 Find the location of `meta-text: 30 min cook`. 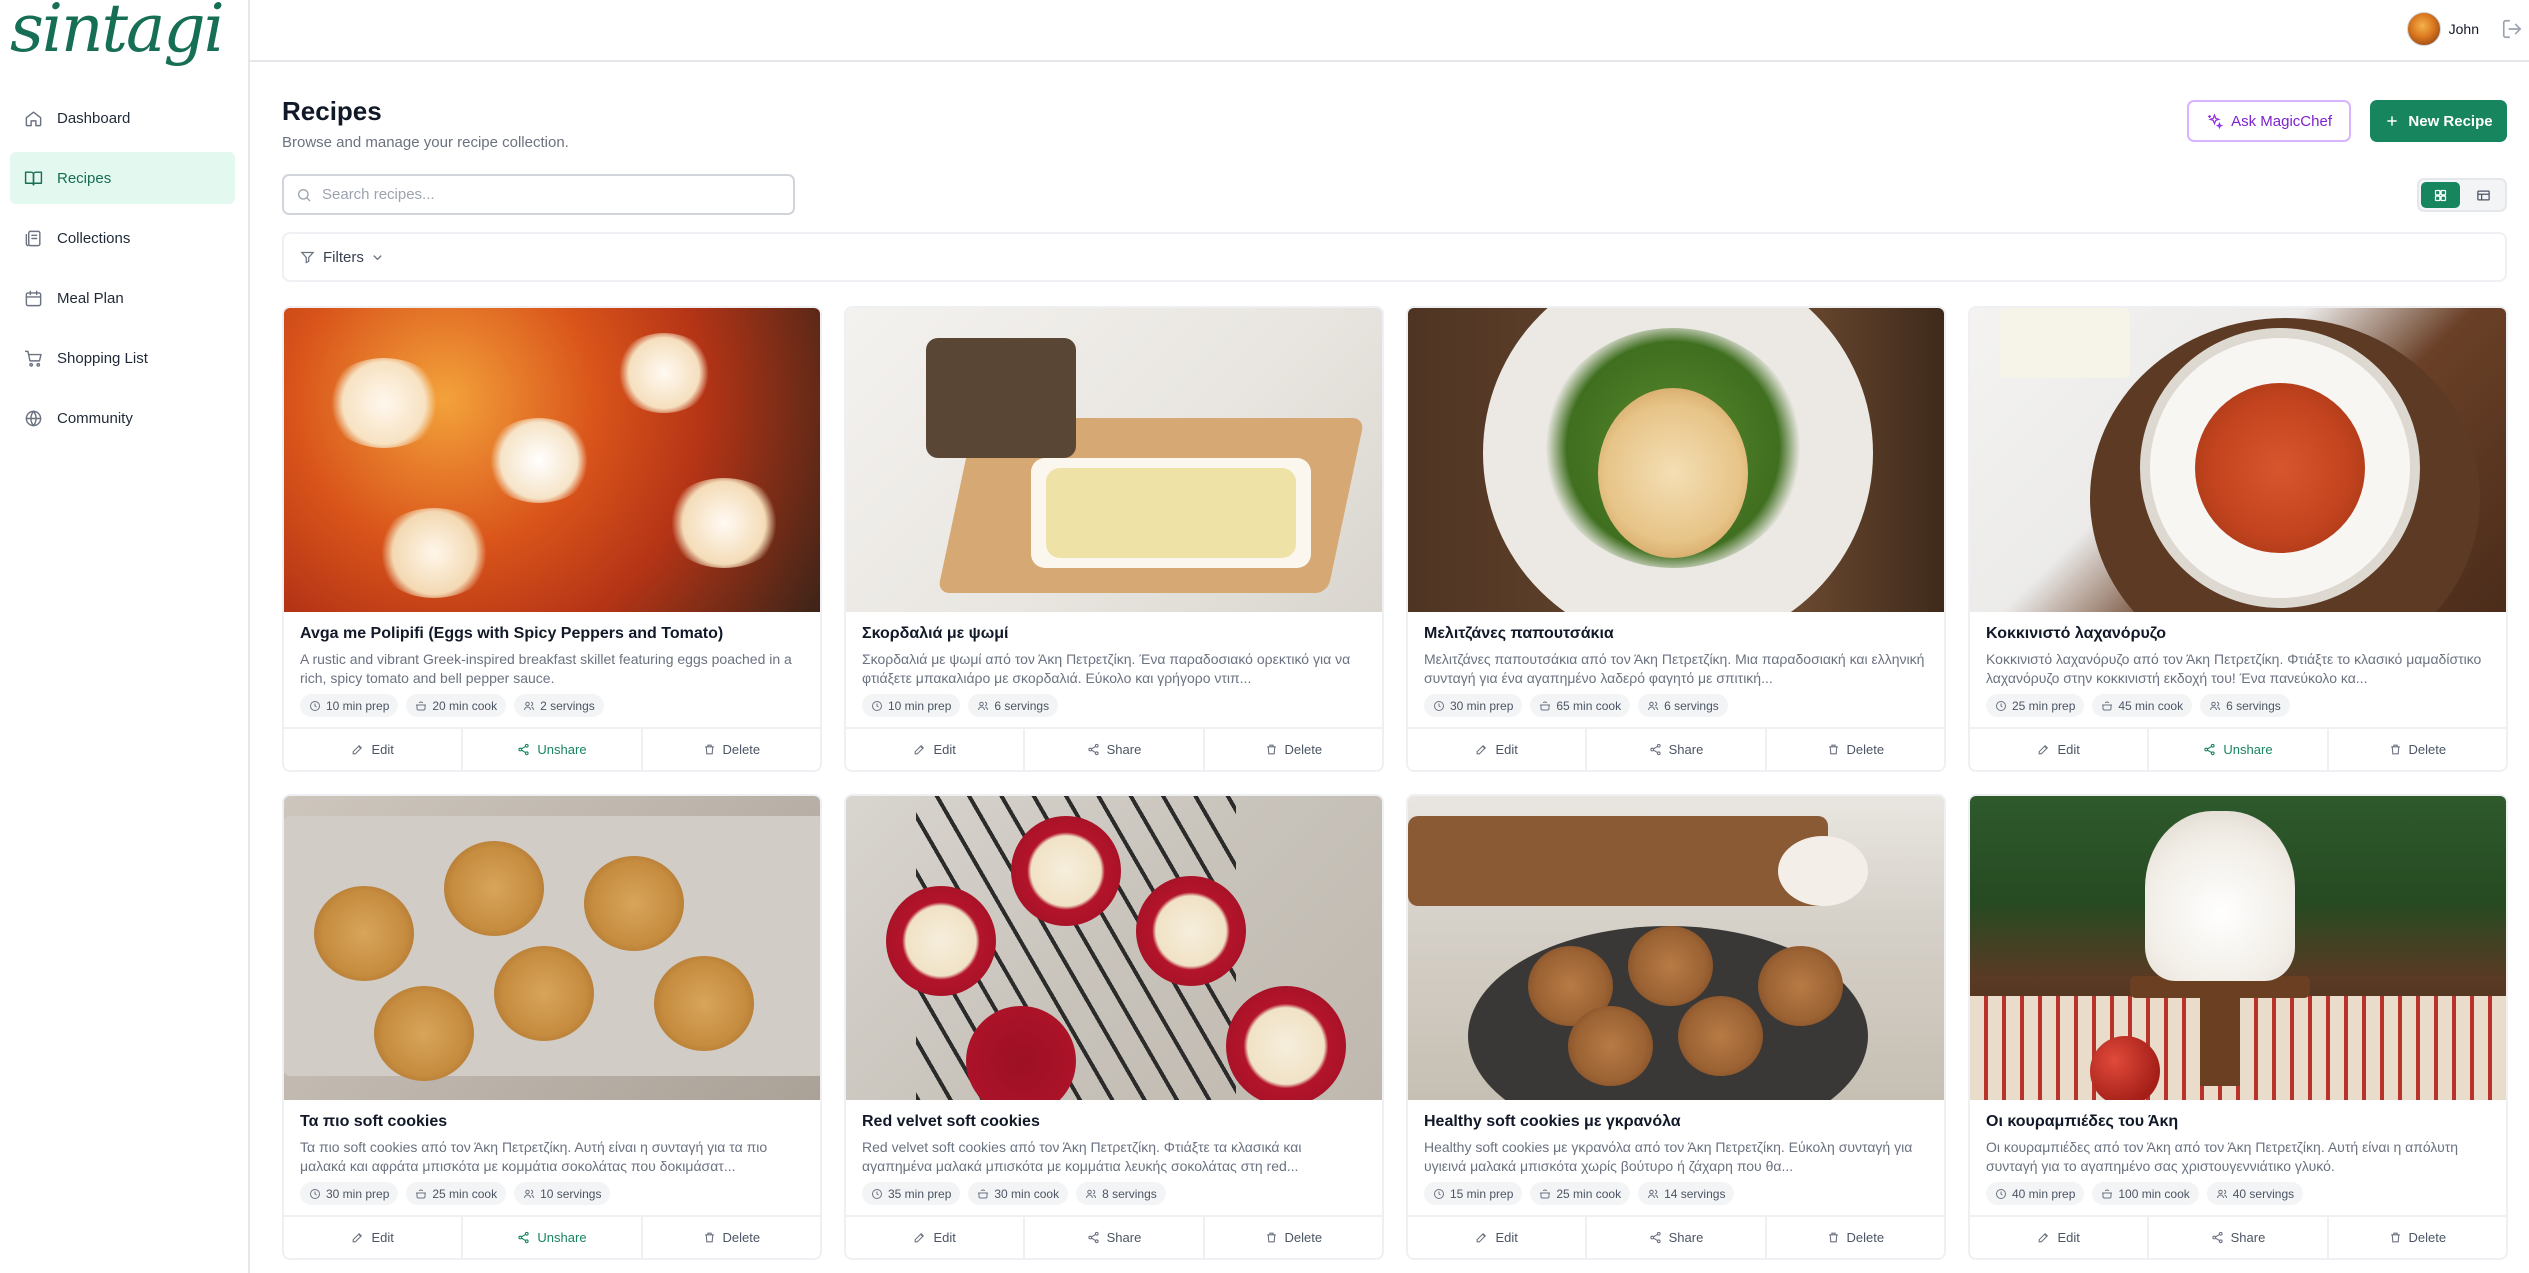

meta-text: 30 min cook is located at coordinates (1027, 1193).